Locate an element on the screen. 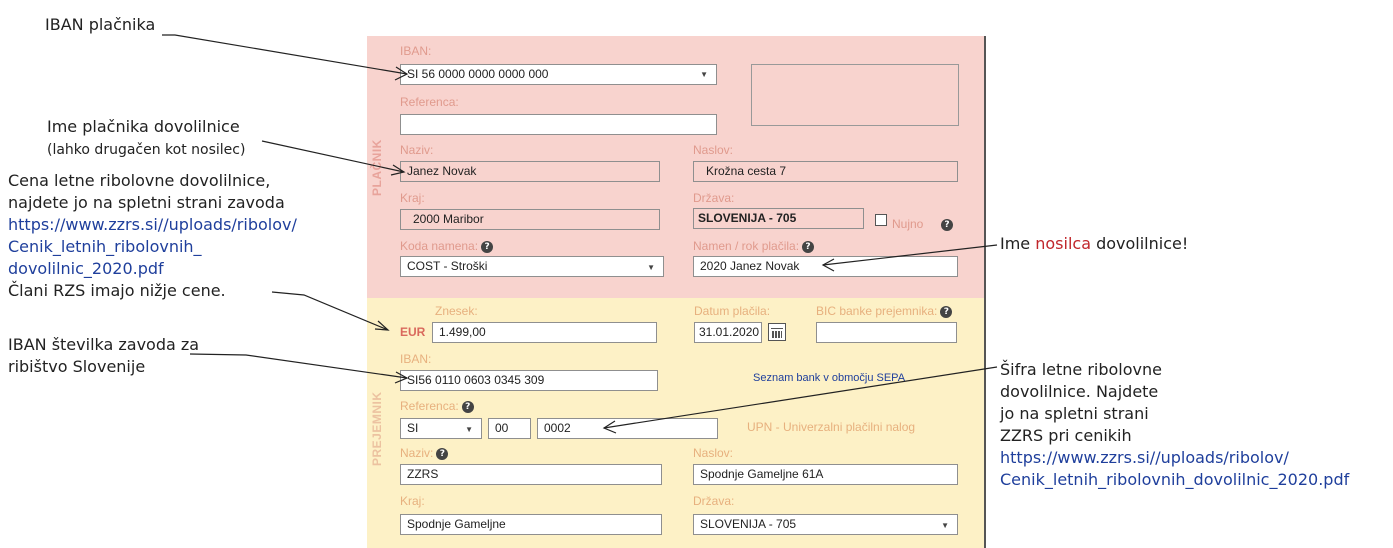 The height and width of the screenshot is (548, 1393). payer-address-input: Krožna cesta 7 is located at coordinates (825, 171).